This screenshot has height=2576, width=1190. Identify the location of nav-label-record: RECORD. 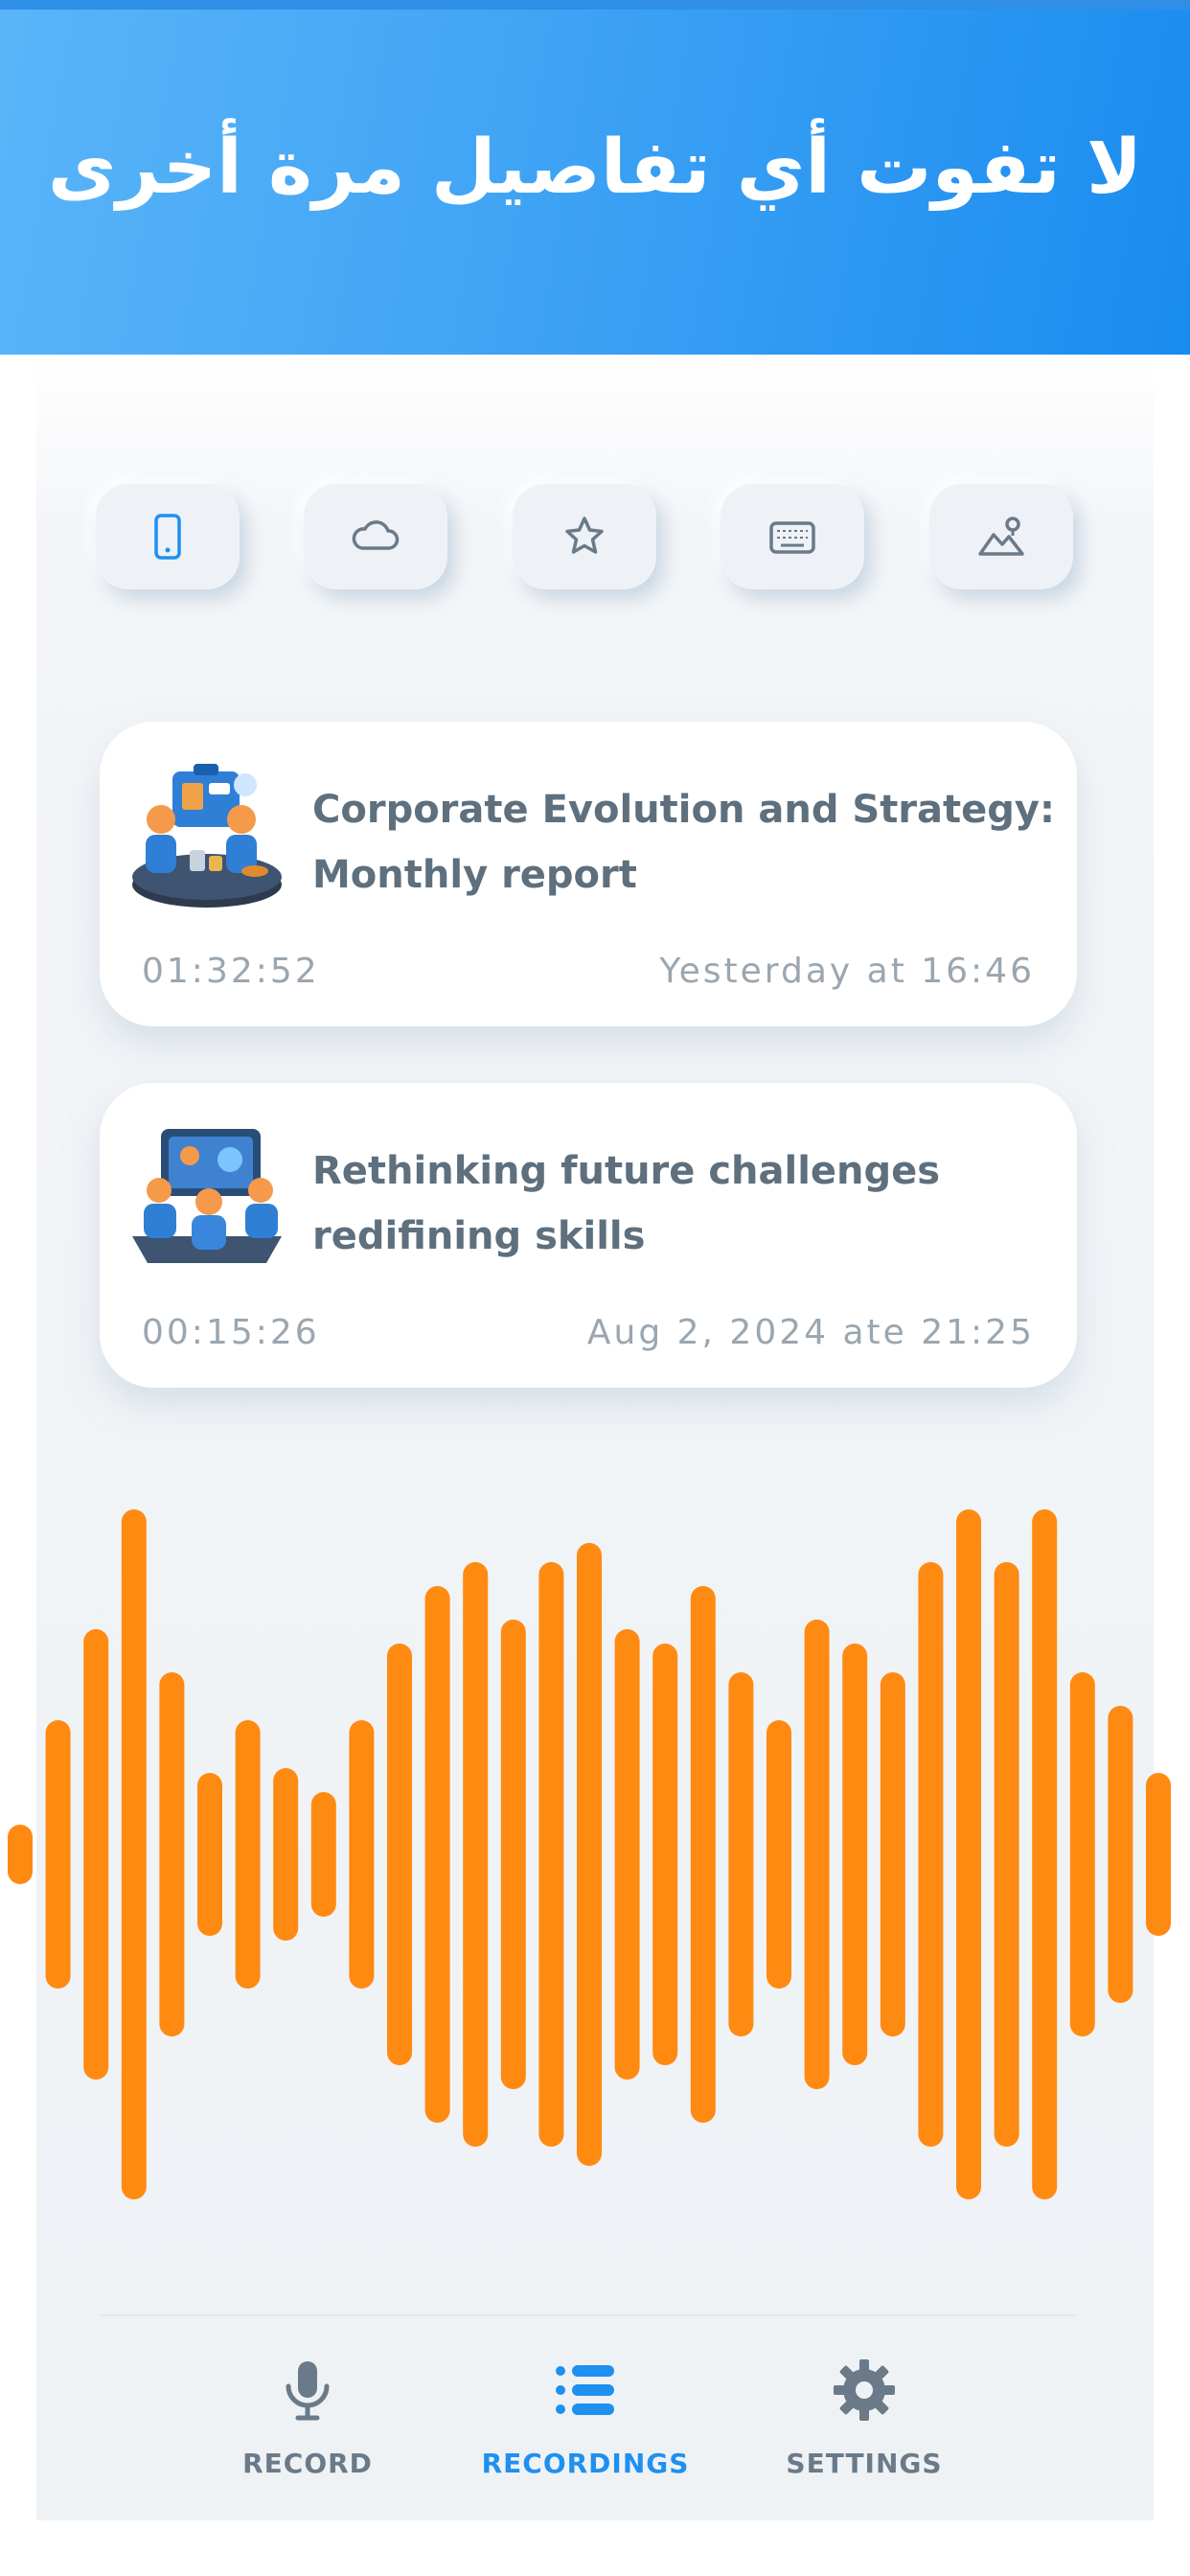
(308, 2463).